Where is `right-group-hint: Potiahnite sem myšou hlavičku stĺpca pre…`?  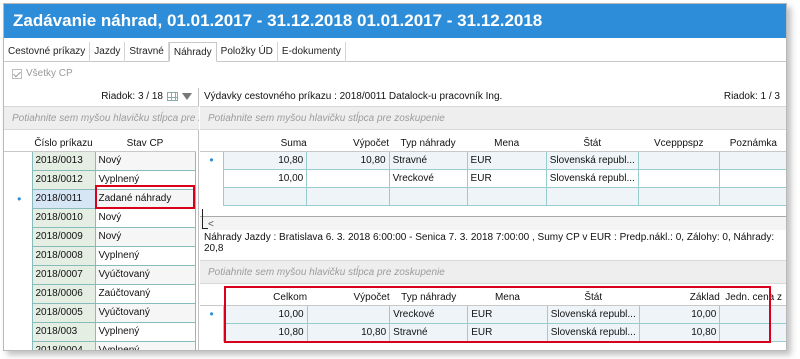
right-group-hint: Potiahnite sem myšou hlavičku stĺpca pre… is located at coordinates (493, 118).